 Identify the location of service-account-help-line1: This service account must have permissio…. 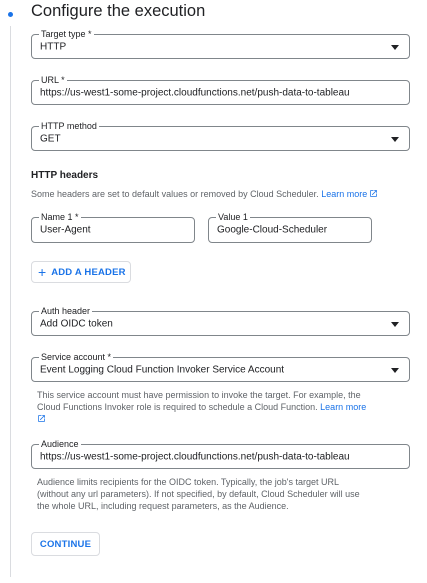
(199, 395).